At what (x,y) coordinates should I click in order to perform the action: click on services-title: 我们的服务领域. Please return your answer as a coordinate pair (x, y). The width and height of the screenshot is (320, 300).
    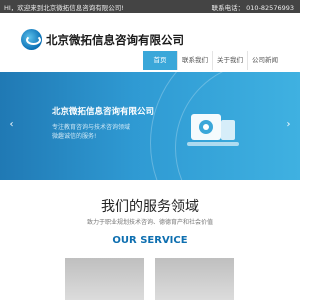
    Looking at the image, I should click on (150, 207).